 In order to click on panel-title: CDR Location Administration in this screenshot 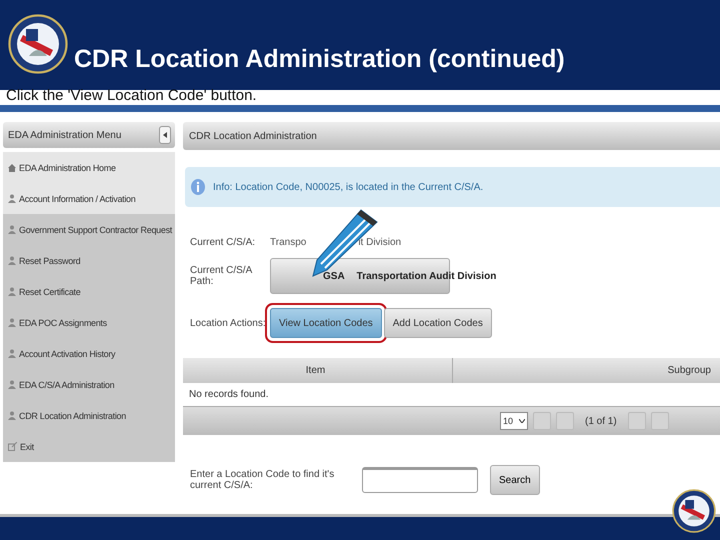, I will do `click(253, 136)`.